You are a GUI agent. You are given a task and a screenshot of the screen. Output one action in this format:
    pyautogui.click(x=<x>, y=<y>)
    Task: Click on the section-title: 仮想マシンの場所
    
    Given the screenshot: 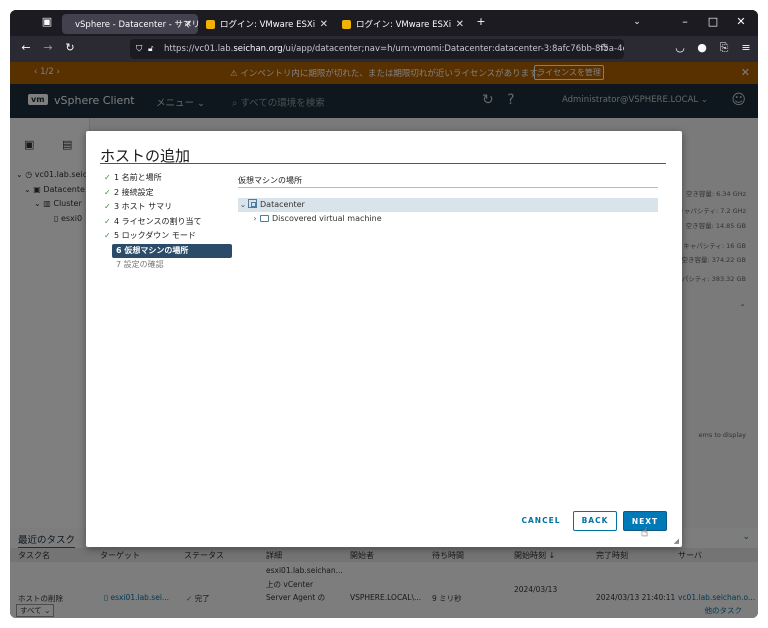 What is the action you would take?
    pyautogui.click(x=270, y=180)
    